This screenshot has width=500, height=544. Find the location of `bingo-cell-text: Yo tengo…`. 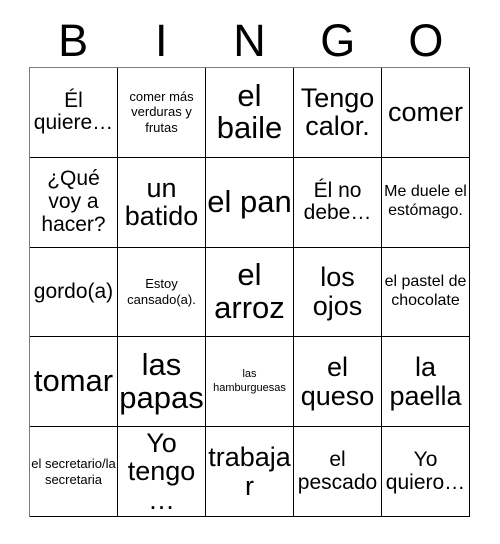

bingo-cell-text: Yo tengo… is located at coordinates (161, 471).